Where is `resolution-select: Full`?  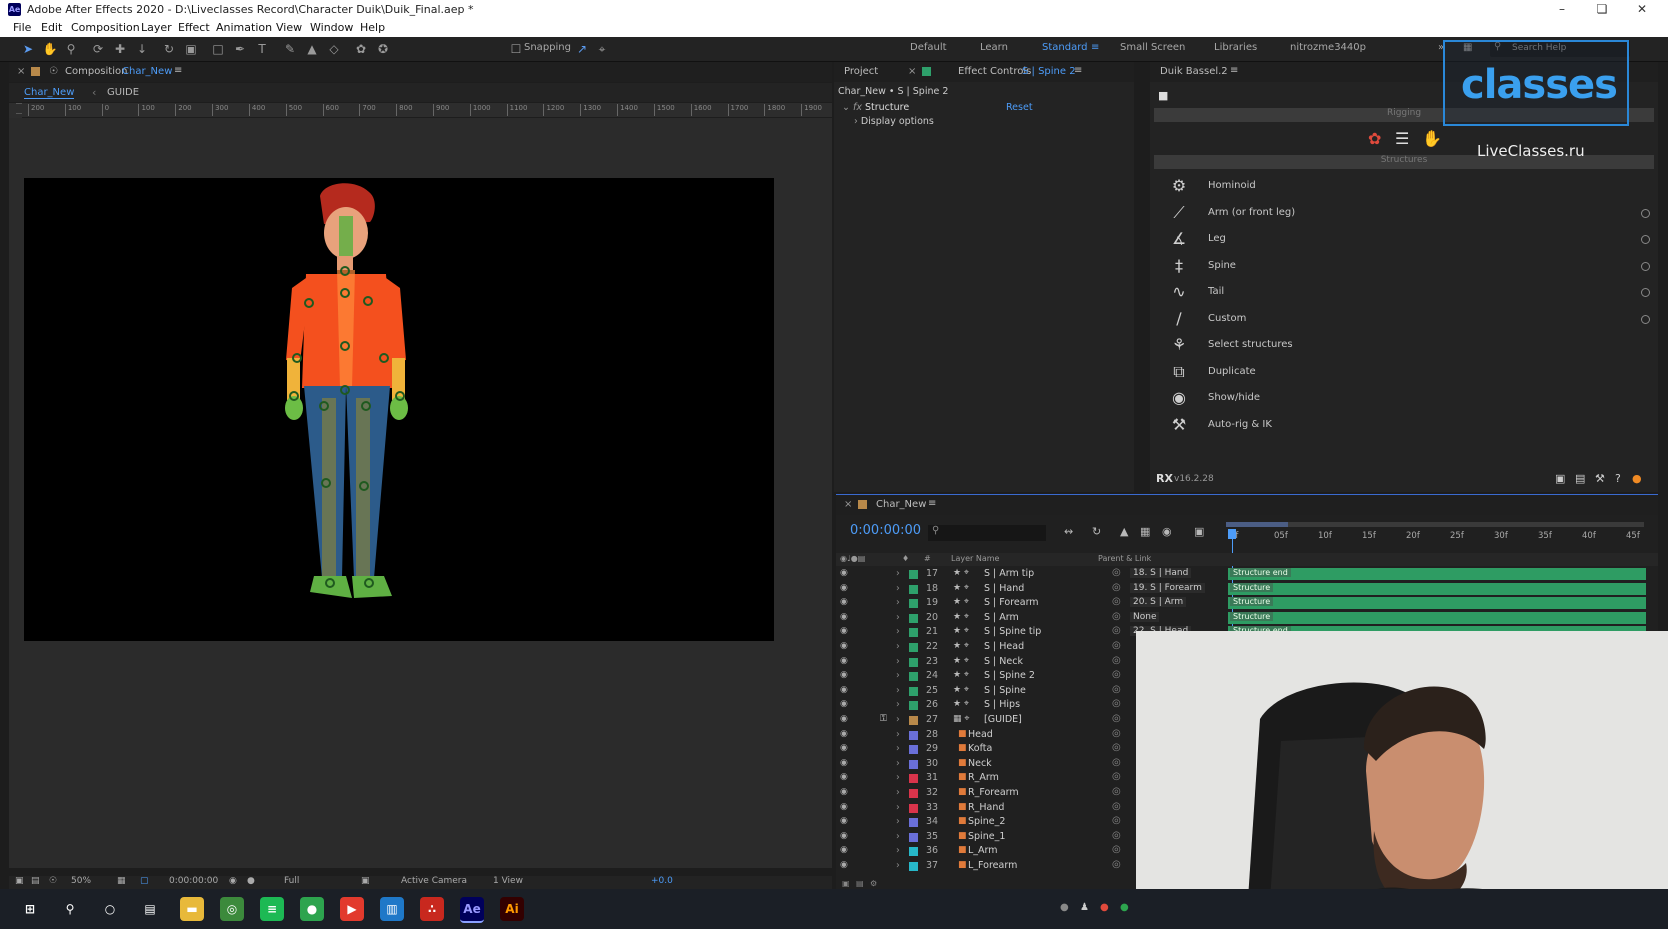 resolution-select: Full is located at coordinates (291, 881).